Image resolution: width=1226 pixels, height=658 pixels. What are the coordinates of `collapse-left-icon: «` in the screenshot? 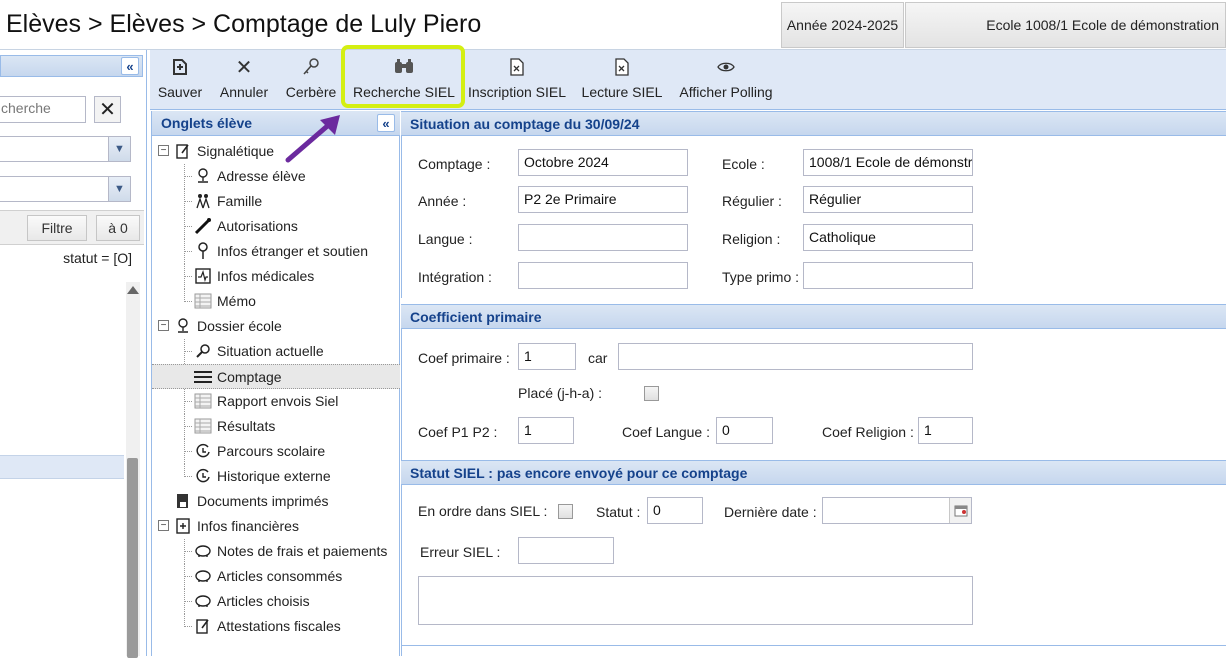 It's located at (130, 66).